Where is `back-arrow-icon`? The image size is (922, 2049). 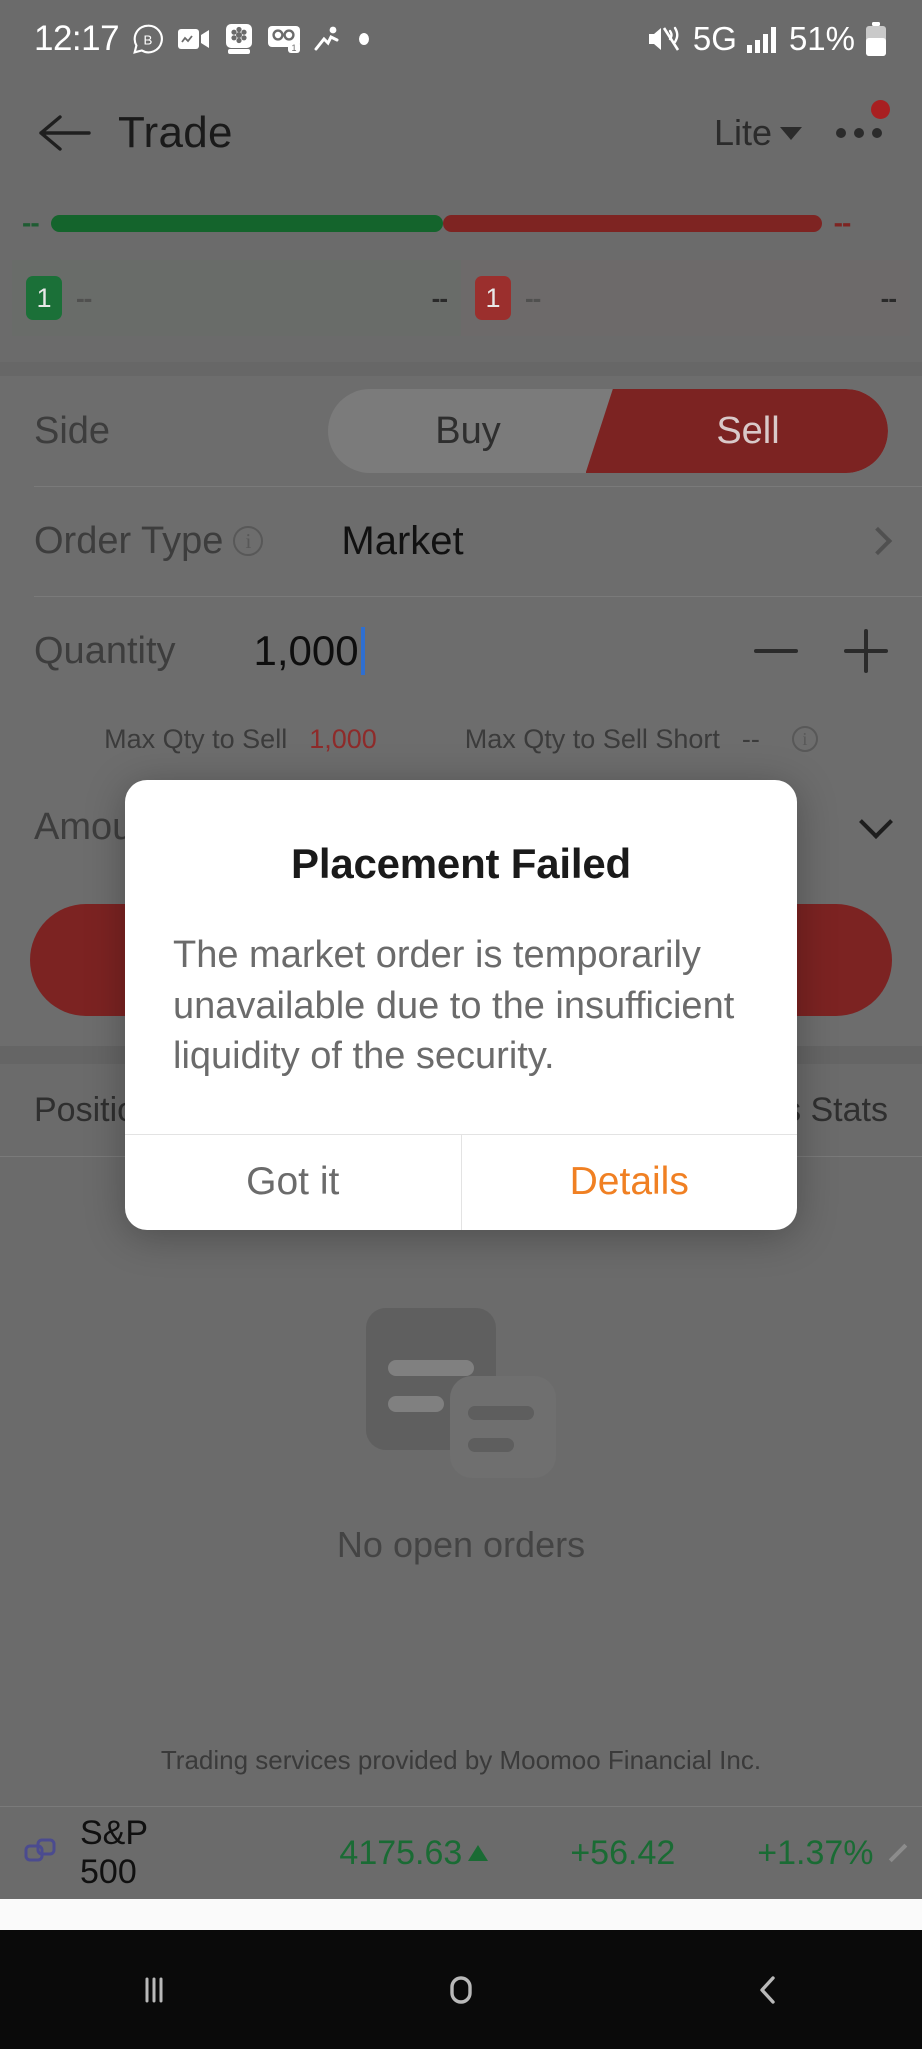 back-arrow-icon is located at coordinates (64, 133).